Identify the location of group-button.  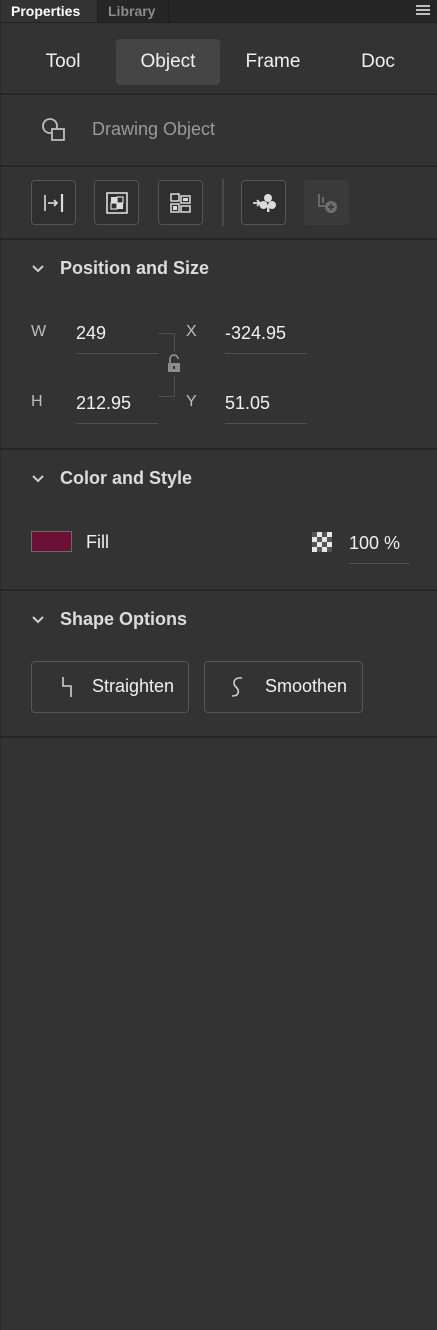
(180, 202).